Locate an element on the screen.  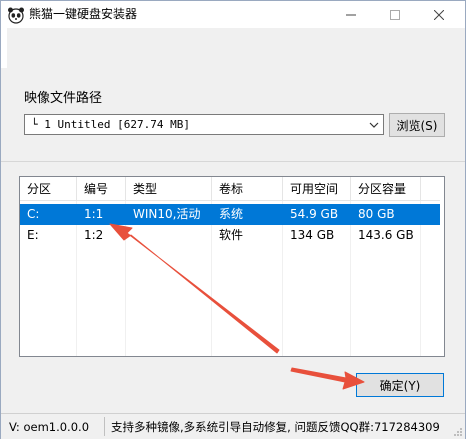
version-text: V: oem1.0.0.0 is located at coordinates (49, 427).